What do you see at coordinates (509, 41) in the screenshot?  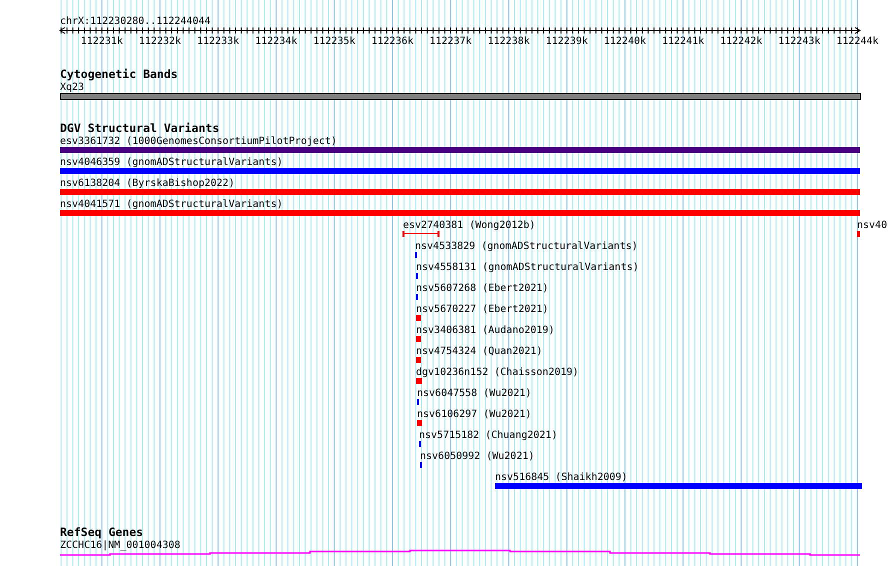 I see `tick-label: 112238k` at bounding box center [509, 41].